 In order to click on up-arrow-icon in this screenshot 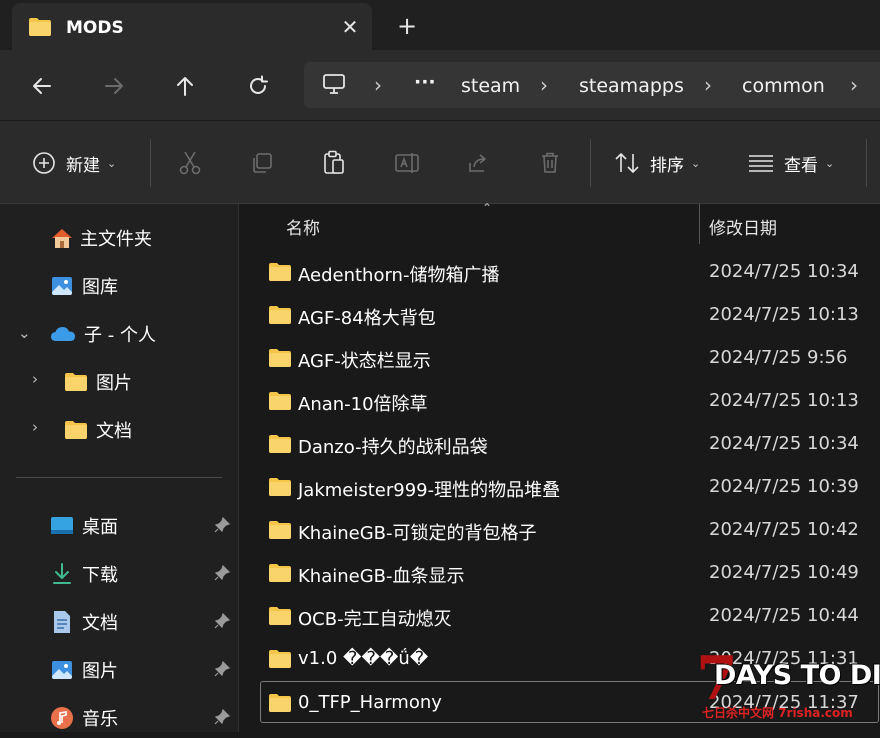, I will do `click(185, 86)`.